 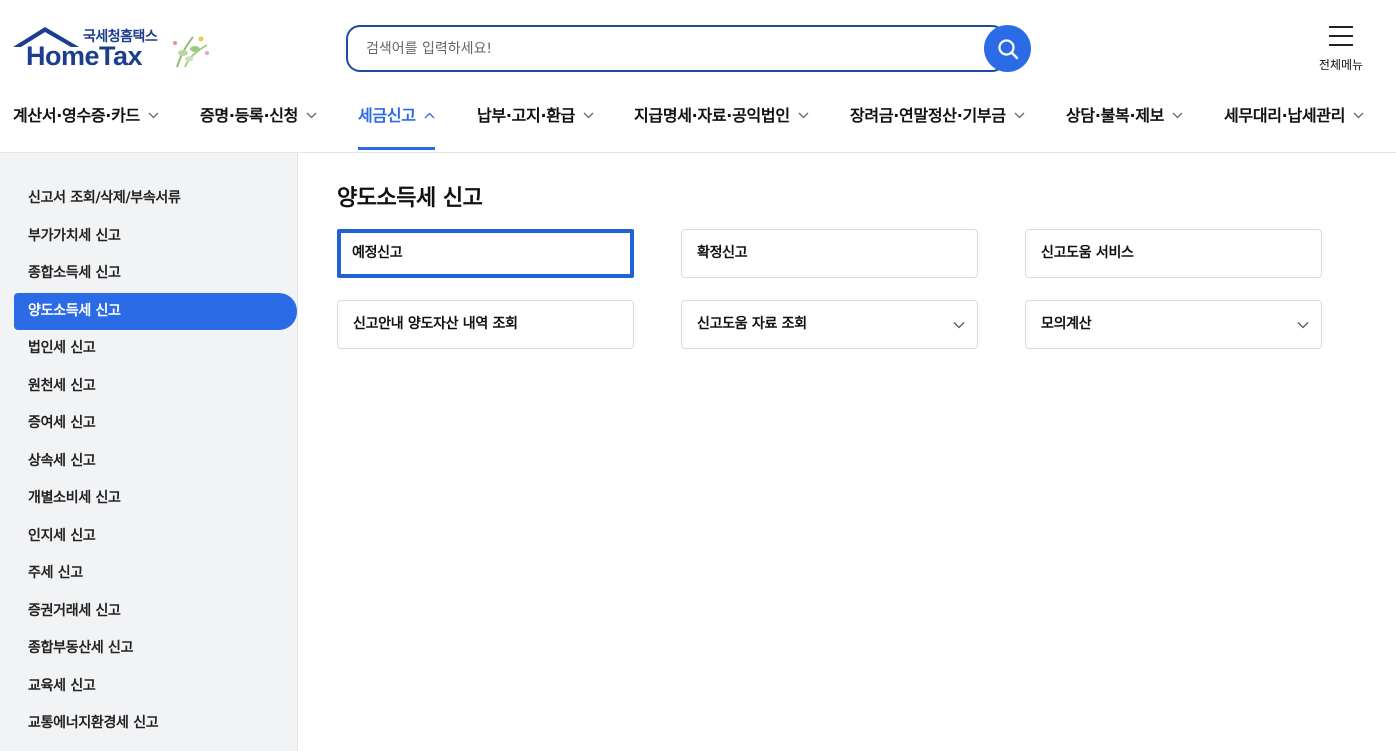 What do you see at coordinates (410, 198) in the screenshot?
I see `page-title: 양도소득세 신고` at bounding box center [410, 198].